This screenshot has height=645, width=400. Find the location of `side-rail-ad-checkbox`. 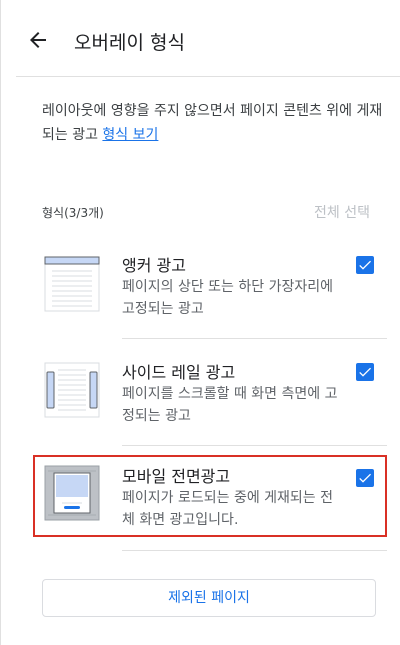

side-rail-ad-checkbox is located at coordinates (365, 372).